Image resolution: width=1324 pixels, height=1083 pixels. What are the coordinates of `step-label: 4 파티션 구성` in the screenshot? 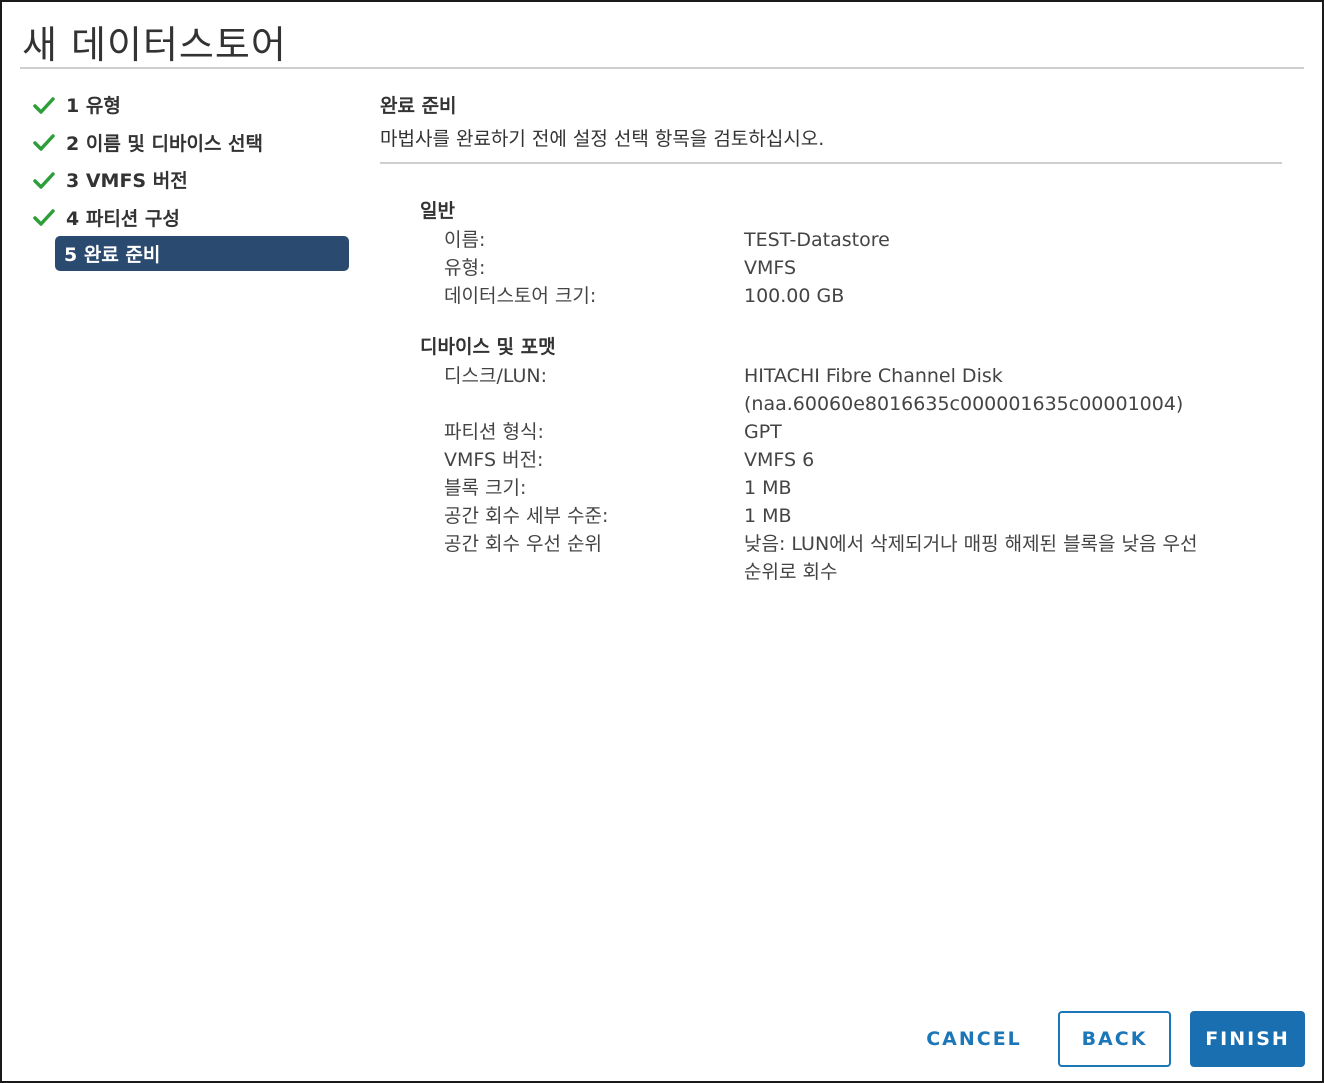 It's located at (123, 218).